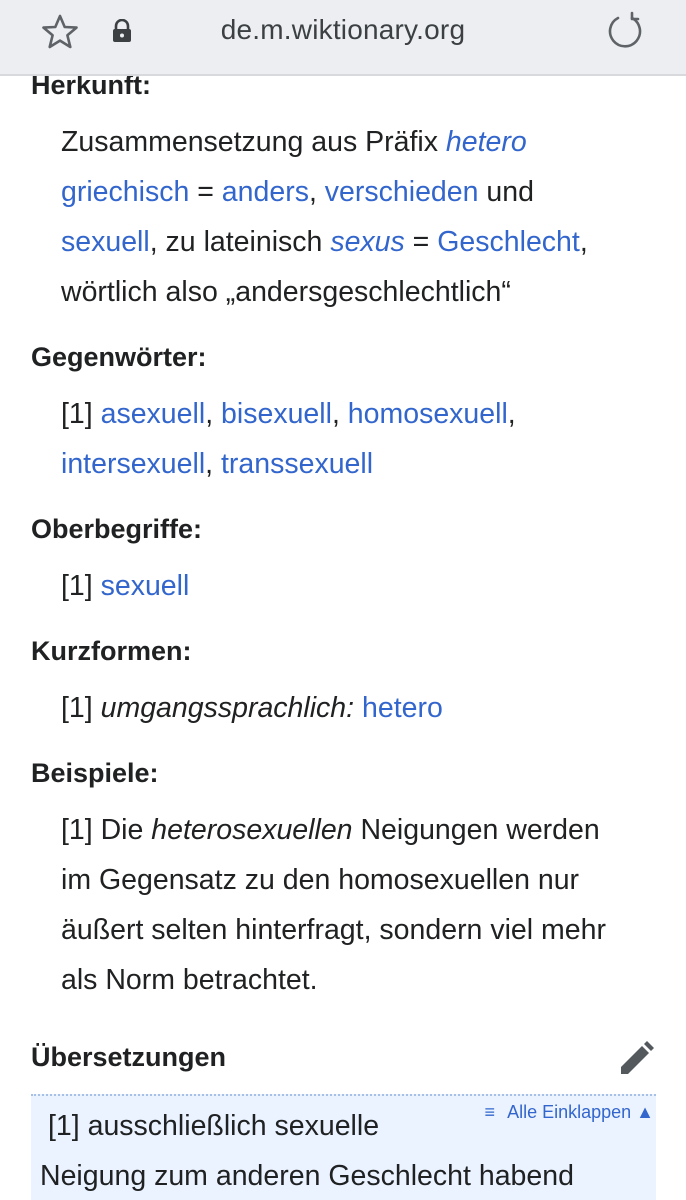 This screenshot has width=686, height=1200. What do you see at coordinates (119, 357) in the screenshot?
I see `heading-gegenwoerter: Gegenwörter:` at bounding box center [119, 357].